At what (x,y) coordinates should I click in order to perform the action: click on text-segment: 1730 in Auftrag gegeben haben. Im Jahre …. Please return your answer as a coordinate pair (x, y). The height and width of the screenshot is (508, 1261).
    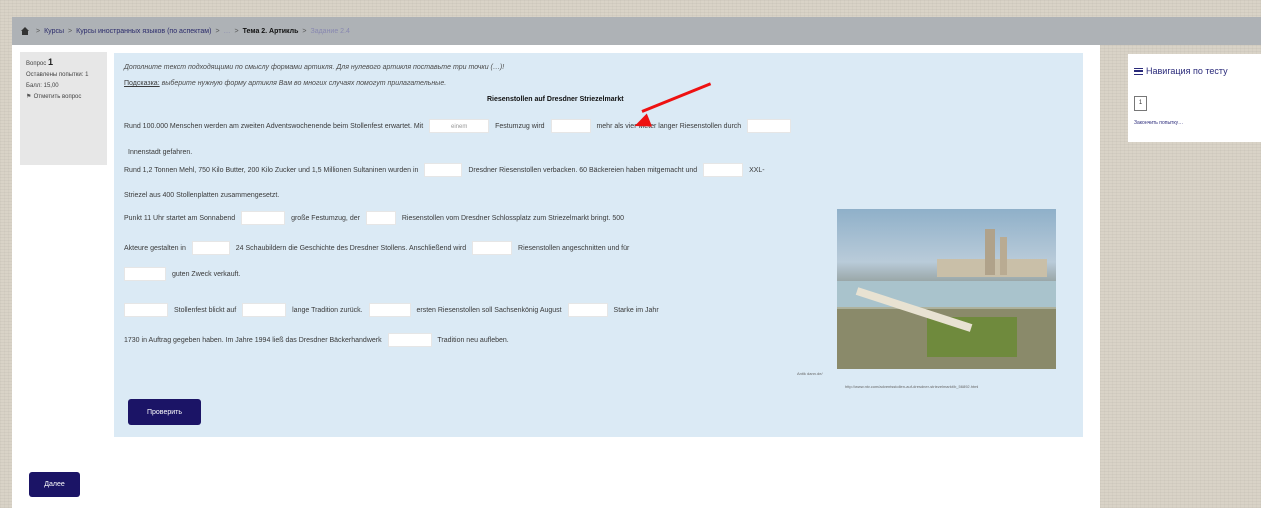
    Looking at the image, I should click on (253, 340).